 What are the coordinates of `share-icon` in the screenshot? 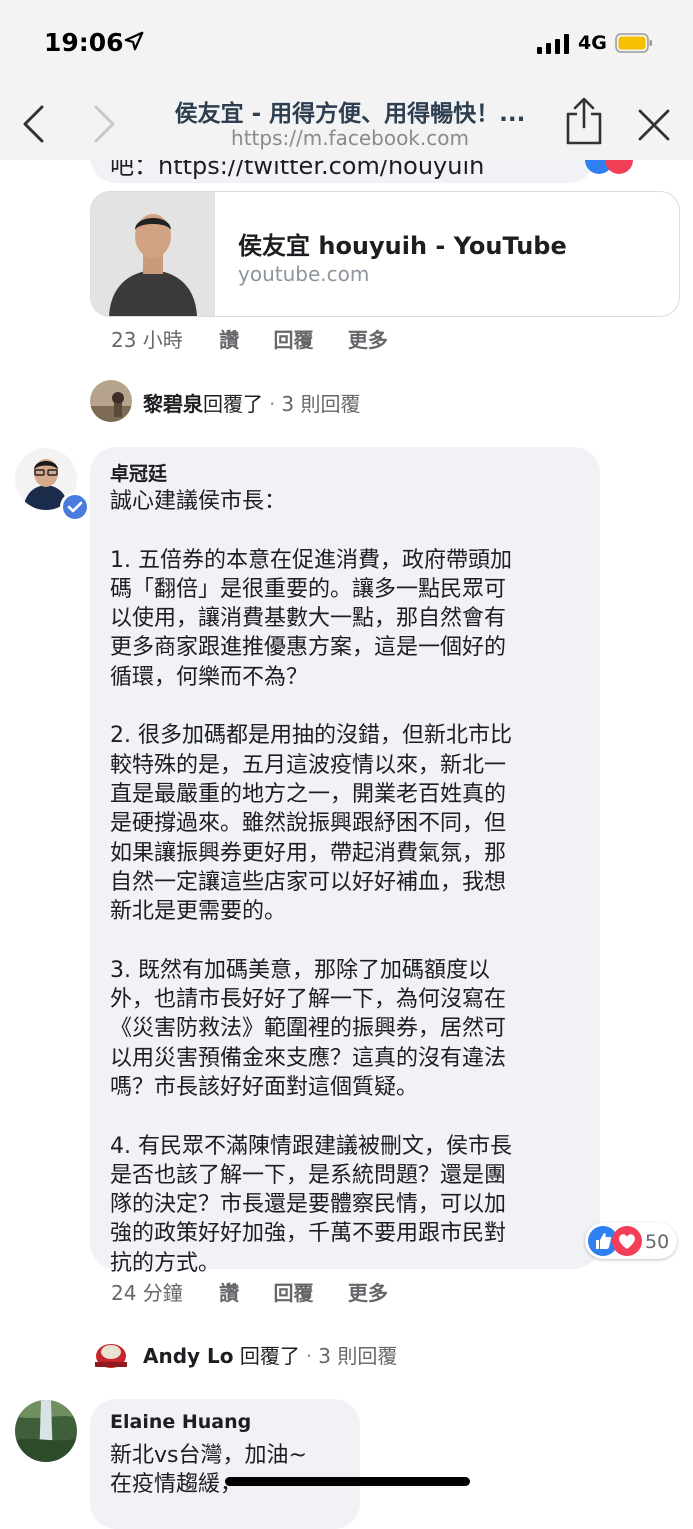 It's located at (584, 121).